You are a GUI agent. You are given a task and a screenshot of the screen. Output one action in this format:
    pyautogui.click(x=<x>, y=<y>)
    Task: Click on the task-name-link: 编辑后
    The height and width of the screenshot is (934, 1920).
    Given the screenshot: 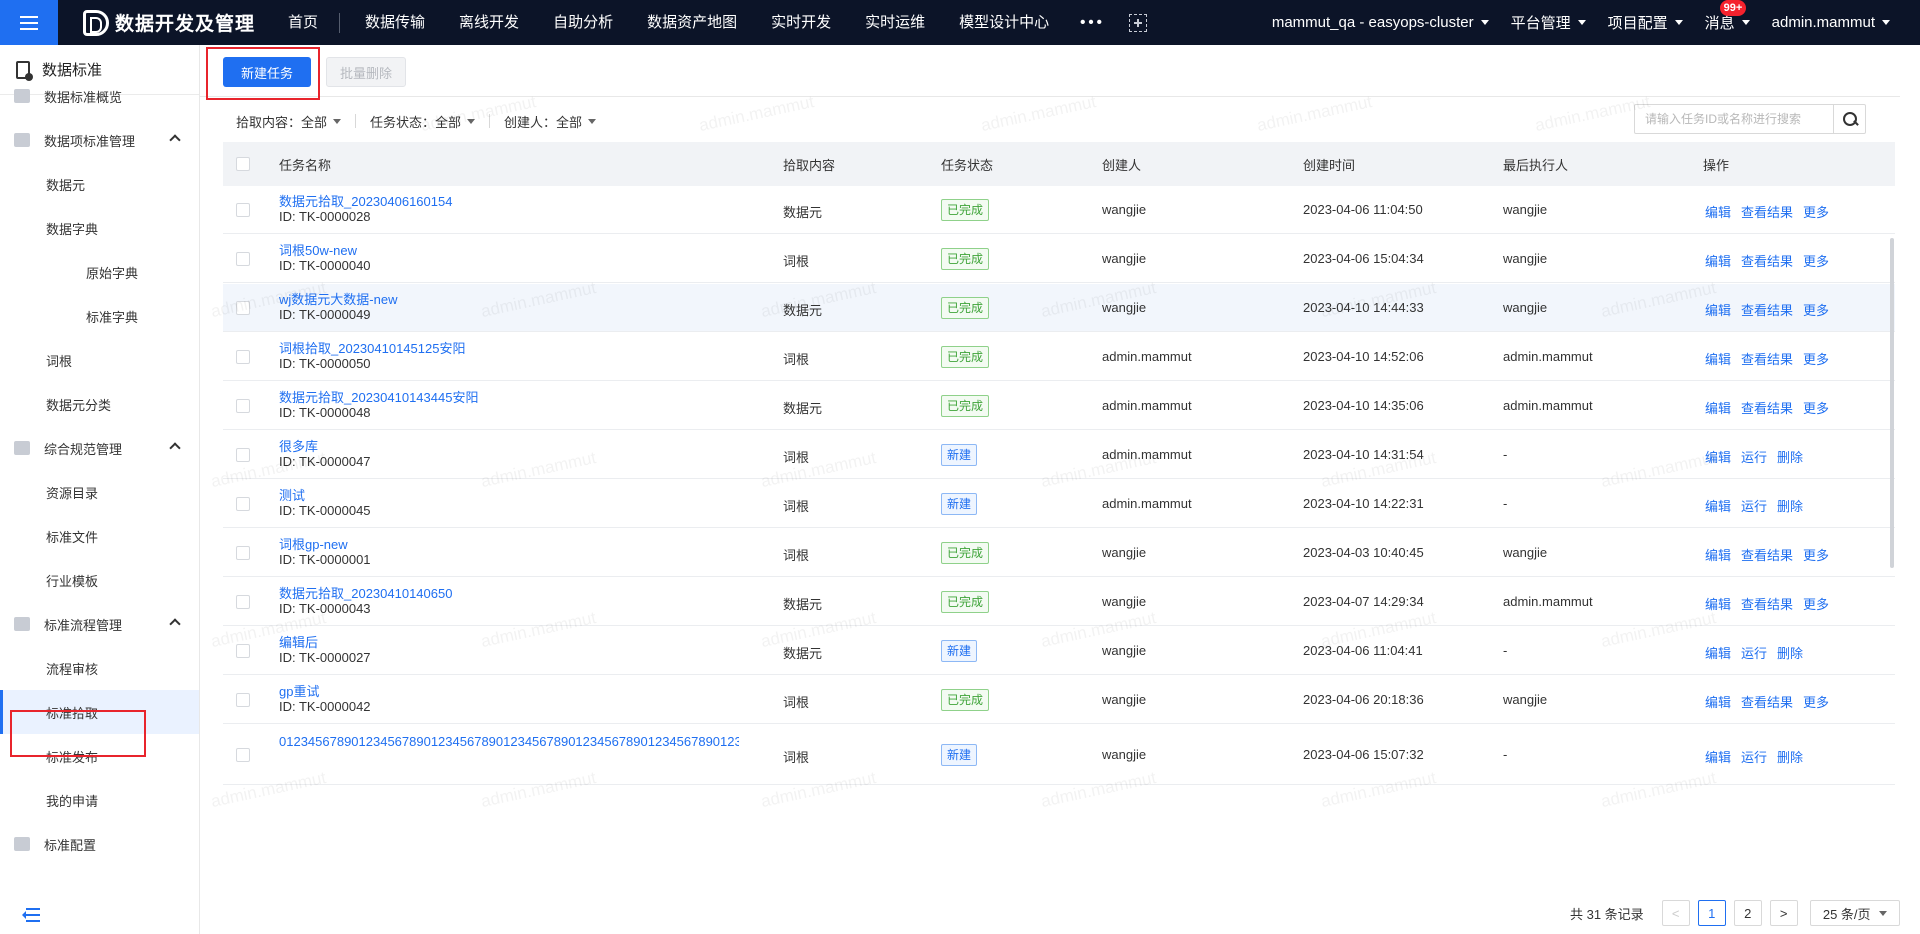 What is the action you would take?
    pyautogui.click(x=325, y=642)
    